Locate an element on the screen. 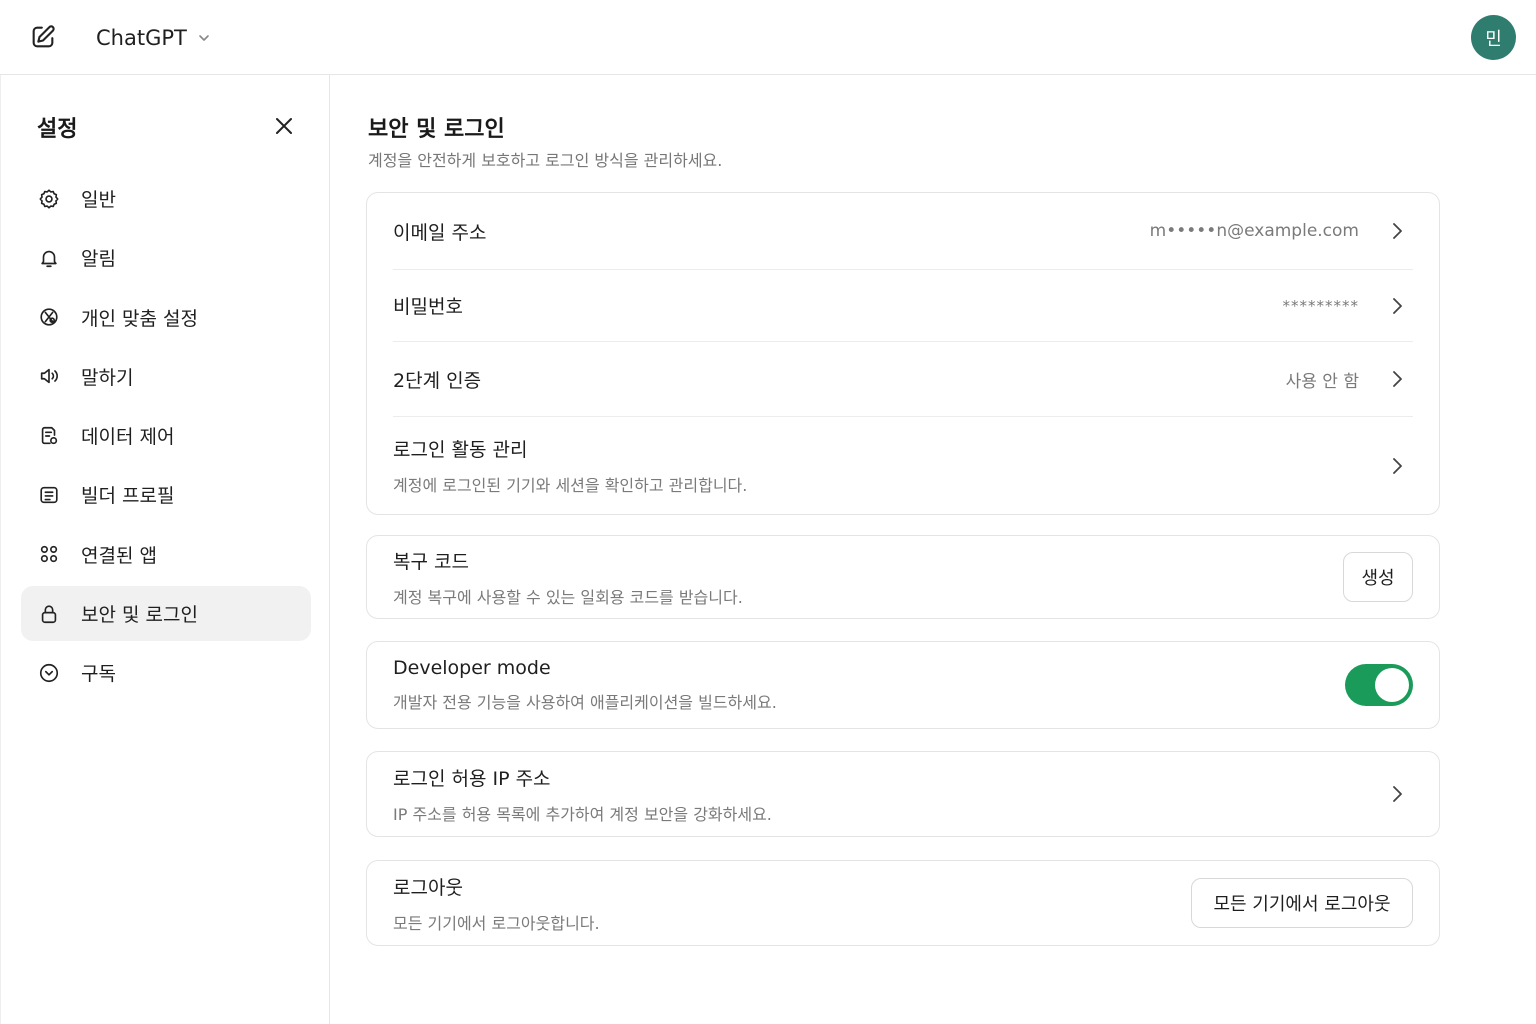 The image size is (1536, 1024). developer-mode-label: Developer mode is located at coordinates (472, 668).